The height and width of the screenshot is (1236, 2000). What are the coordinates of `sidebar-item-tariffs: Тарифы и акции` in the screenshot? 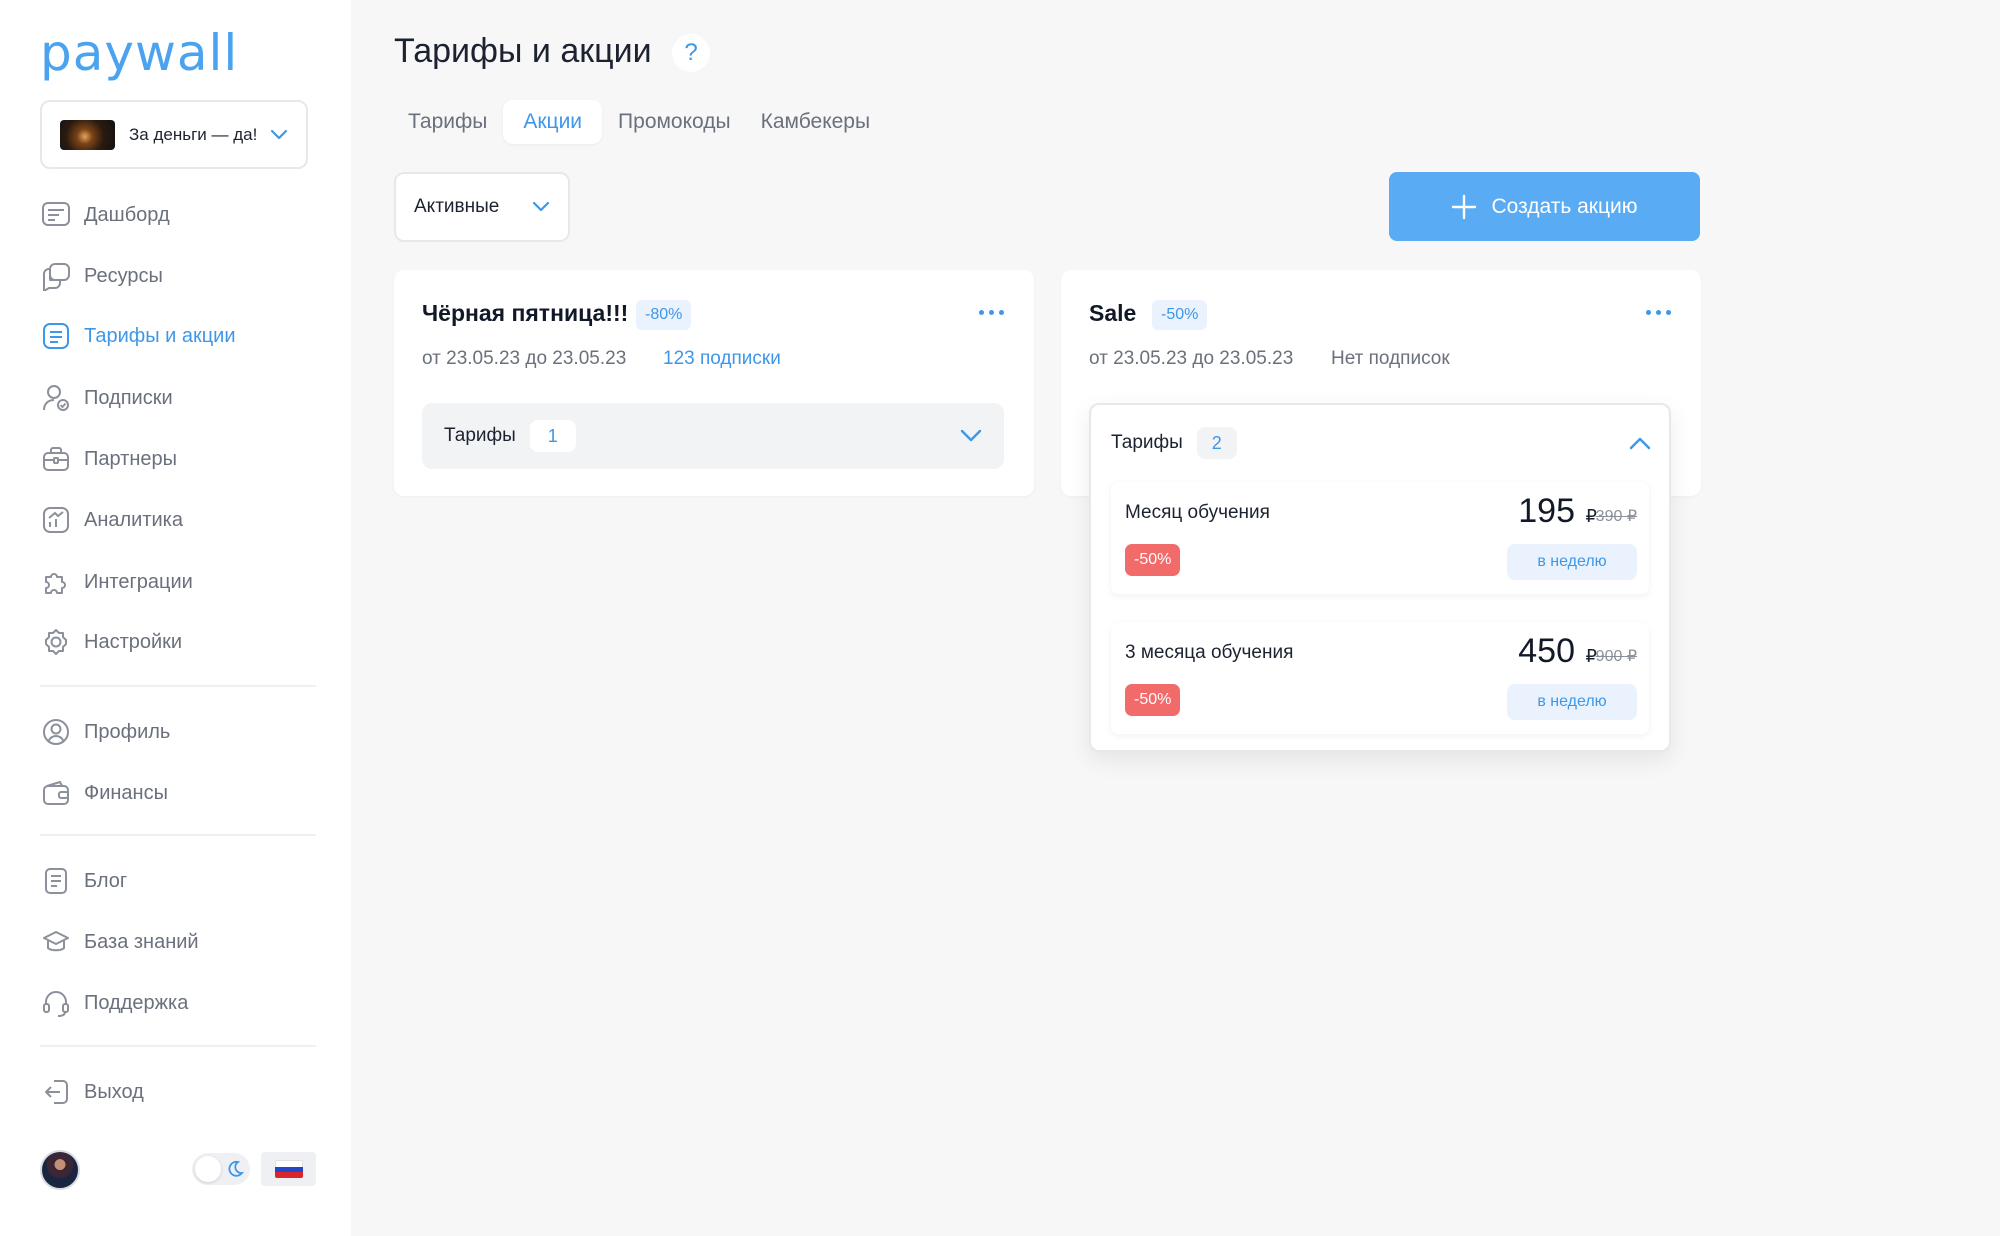 It's located at (178, 336).